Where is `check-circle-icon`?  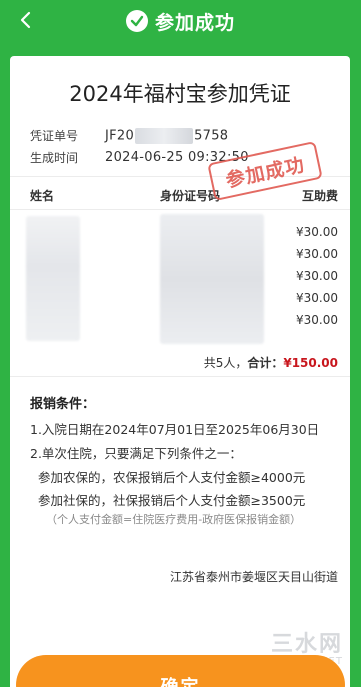 check-circle-icon is located at coordinates (136, 21).